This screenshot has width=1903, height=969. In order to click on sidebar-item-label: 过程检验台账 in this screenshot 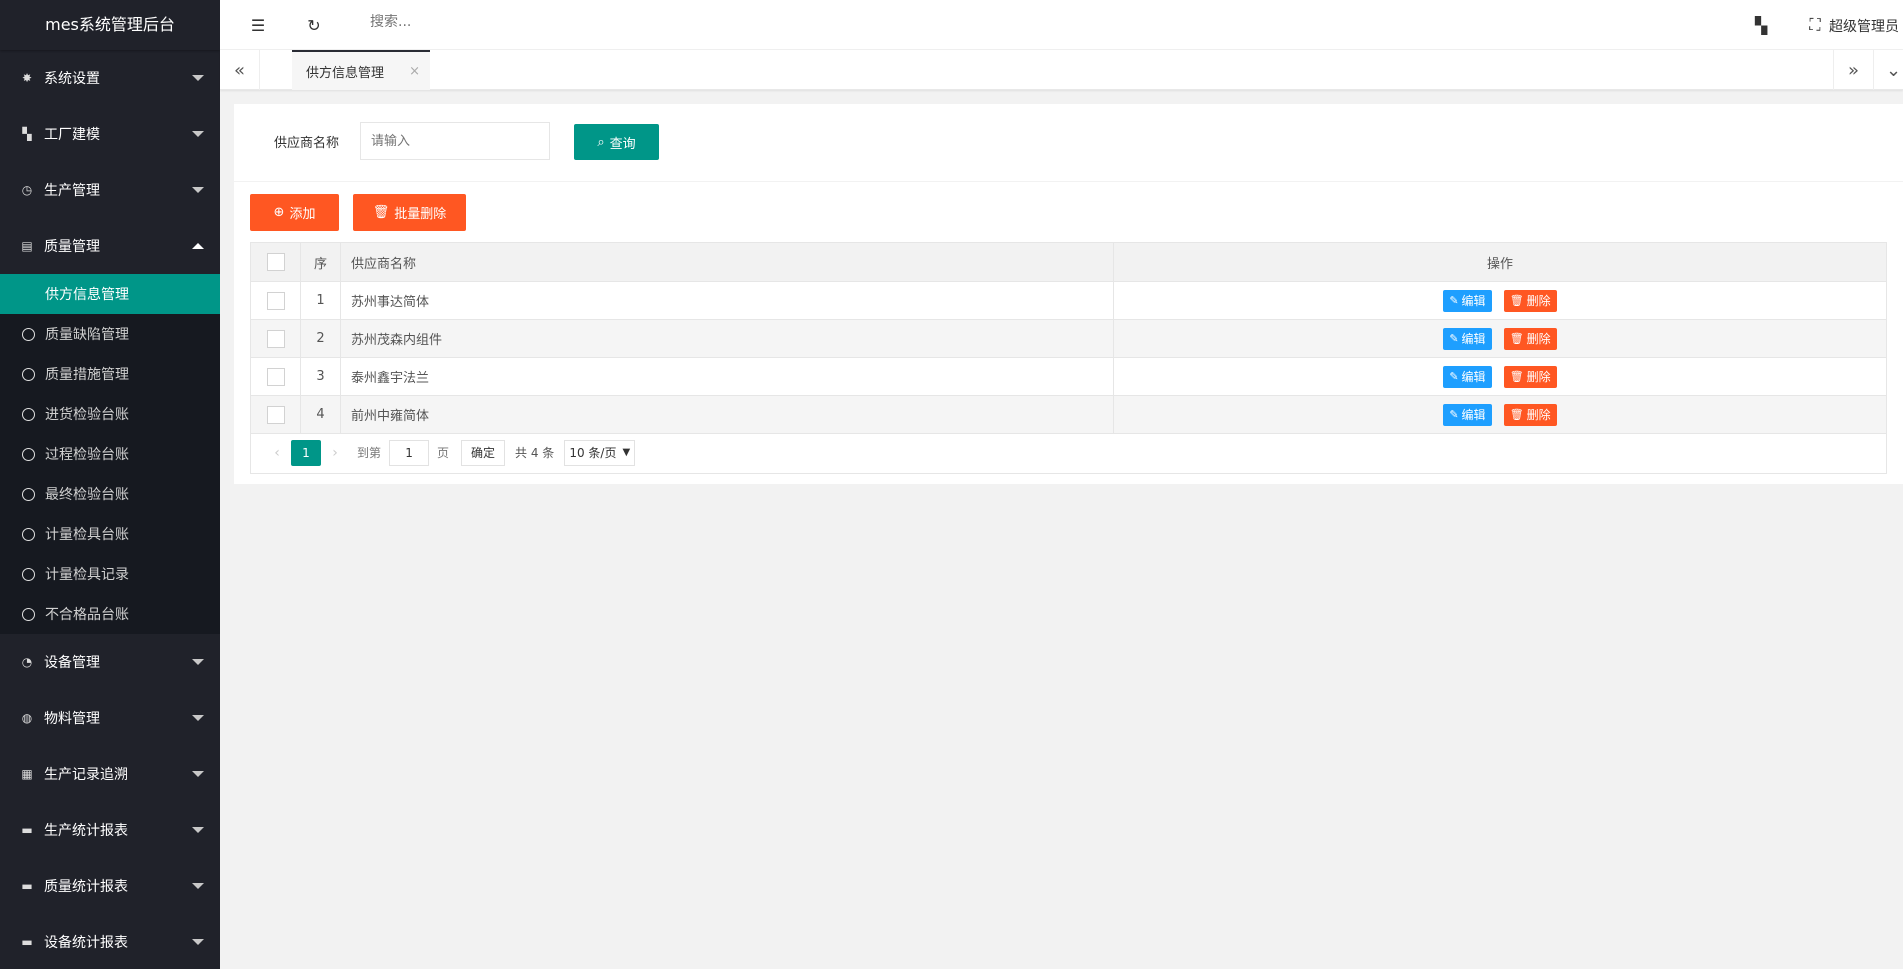, I will do `click(87, 455)`.